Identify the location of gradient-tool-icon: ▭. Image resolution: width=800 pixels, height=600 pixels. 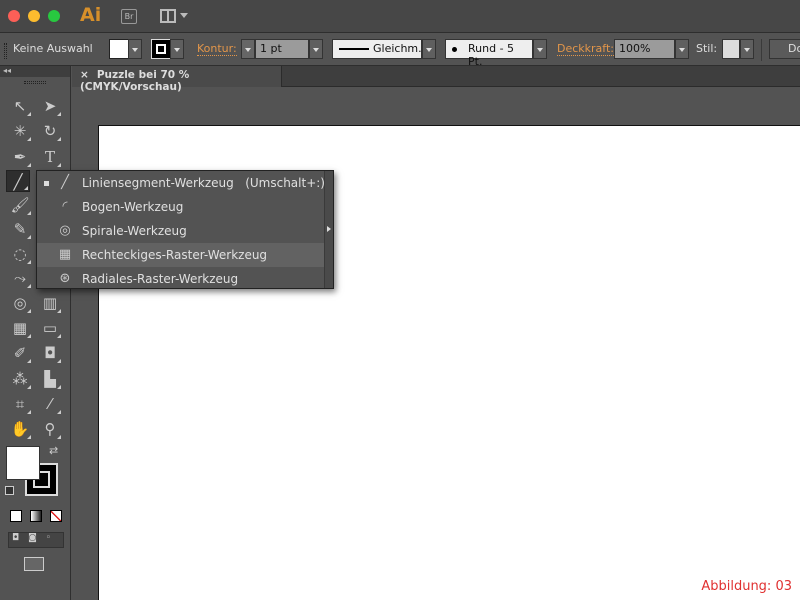
(50, 328).